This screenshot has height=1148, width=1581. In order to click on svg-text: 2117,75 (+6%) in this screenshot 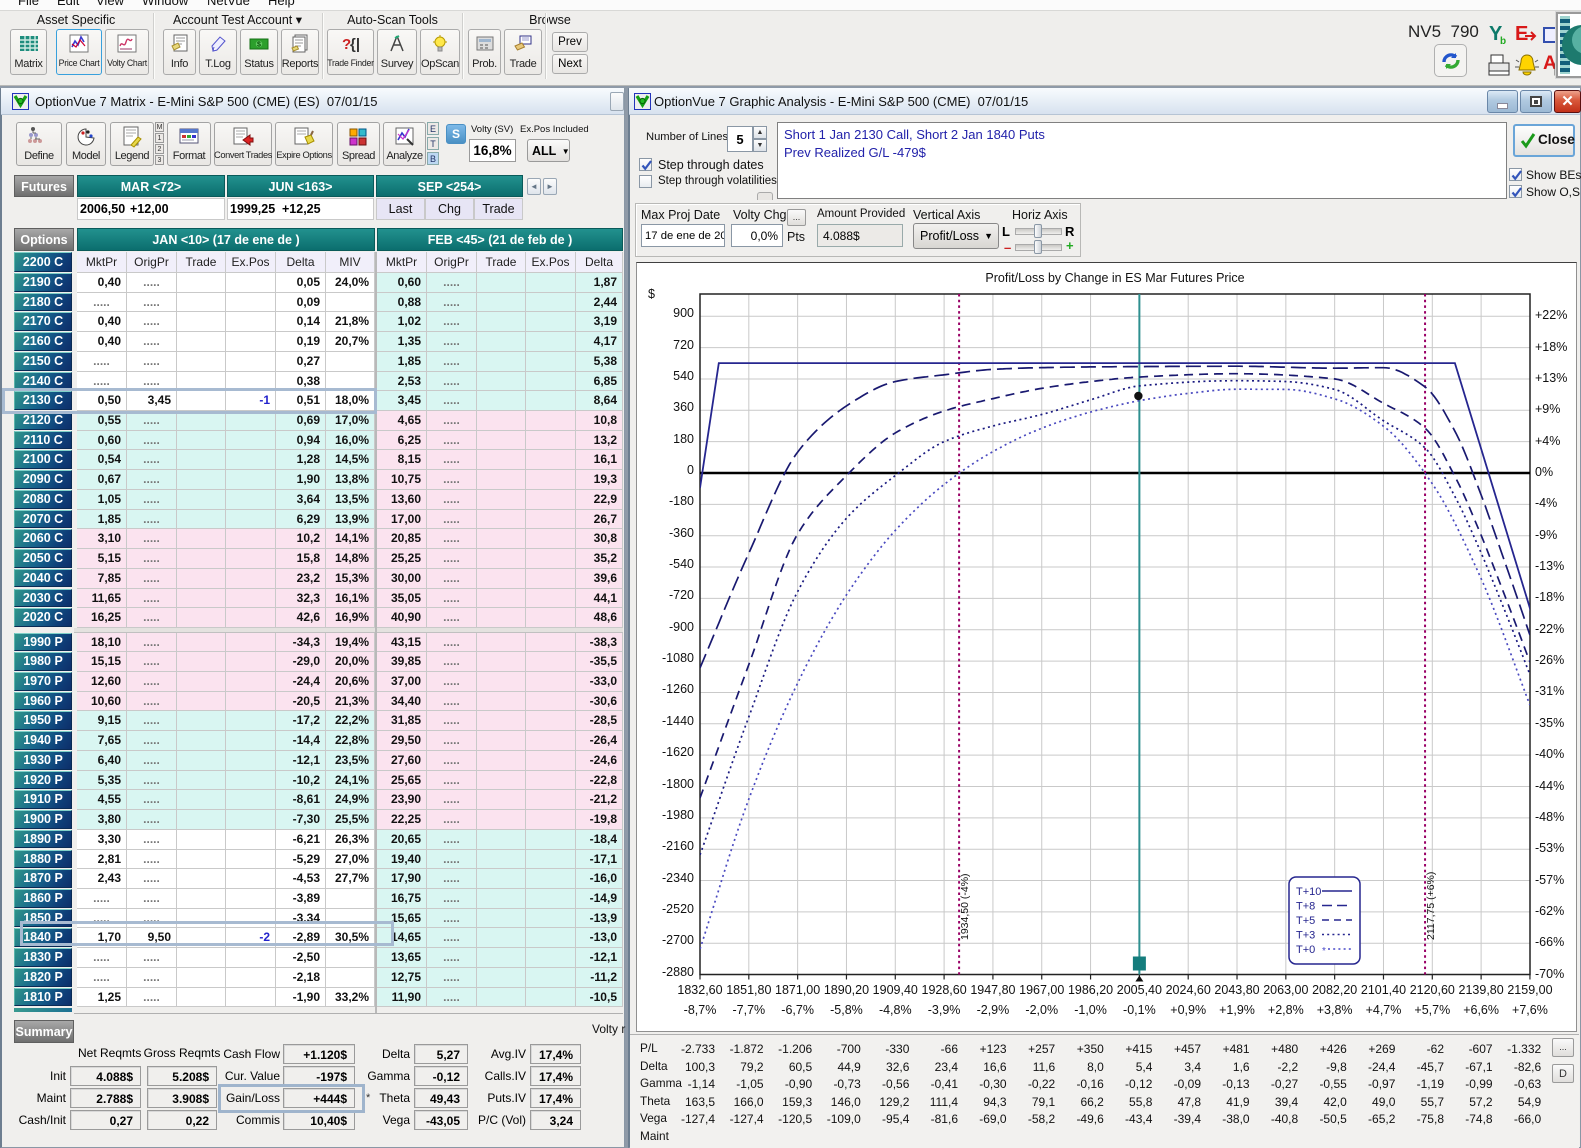, I will do `click(1431, 906)`.